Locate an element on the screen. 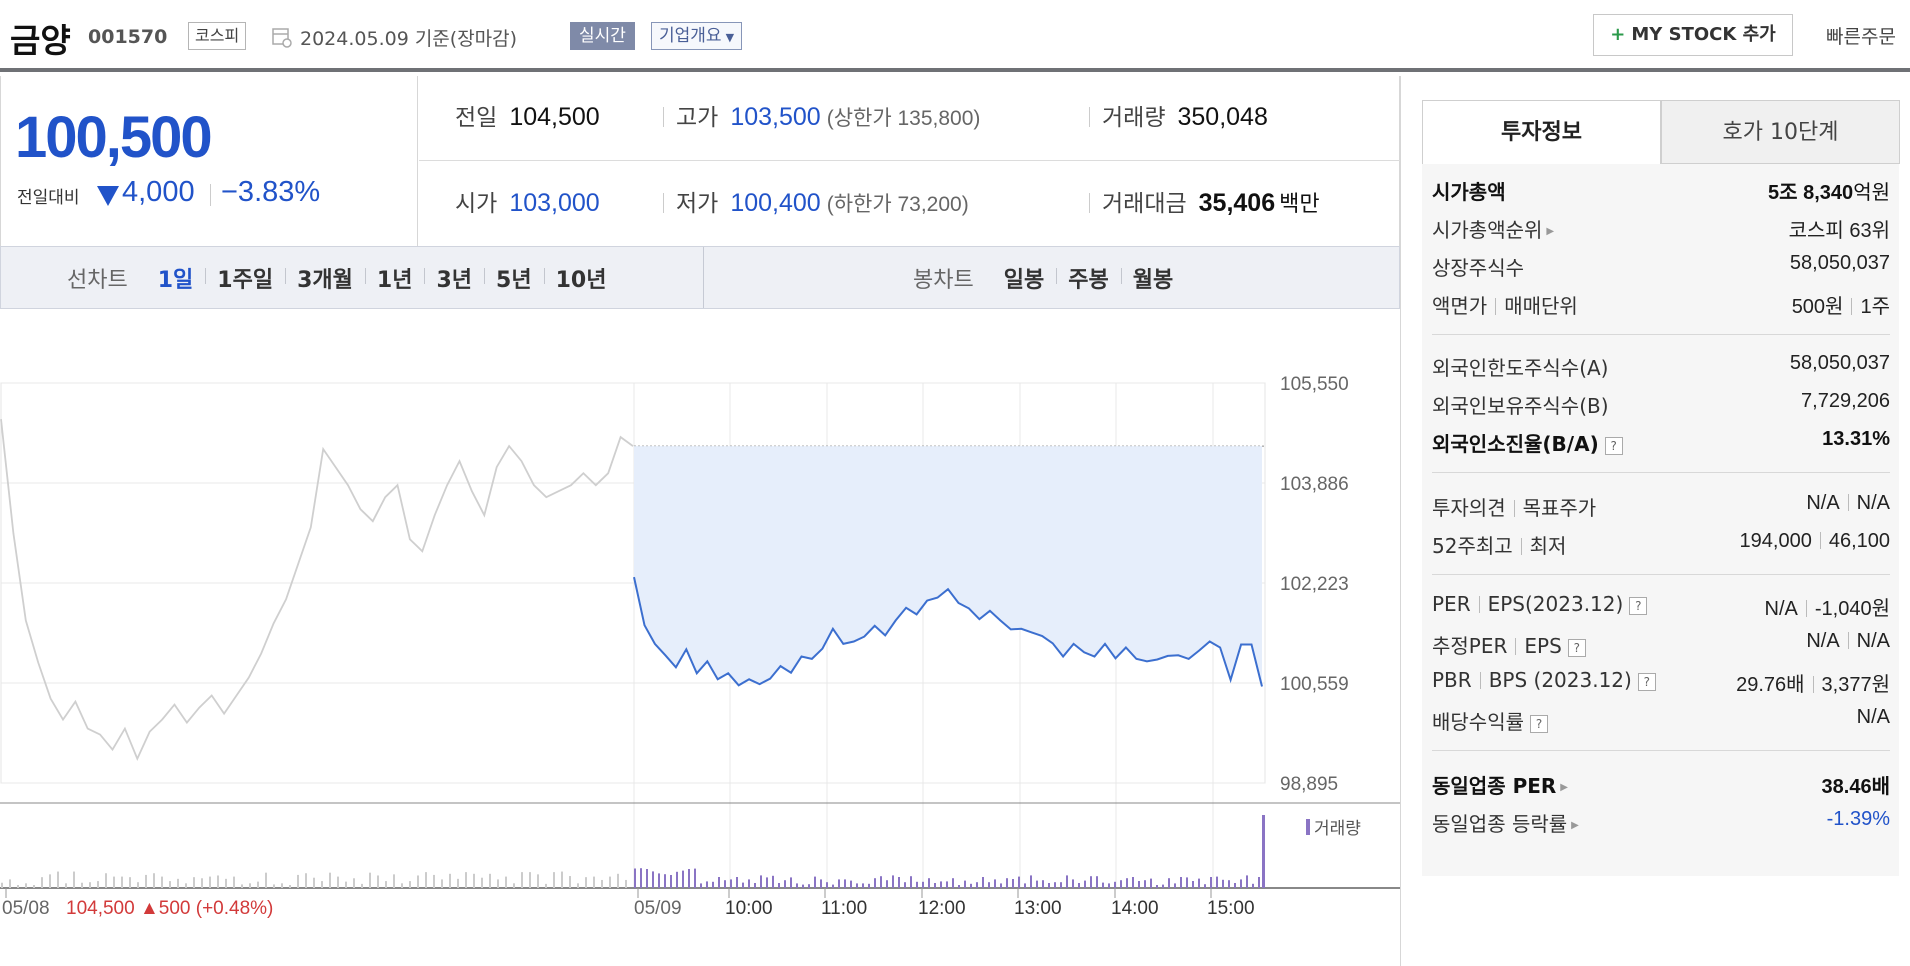 This screenshot has width=1910, height=966. bps-value: 3,377원 is located at coordinates (1855, 685).